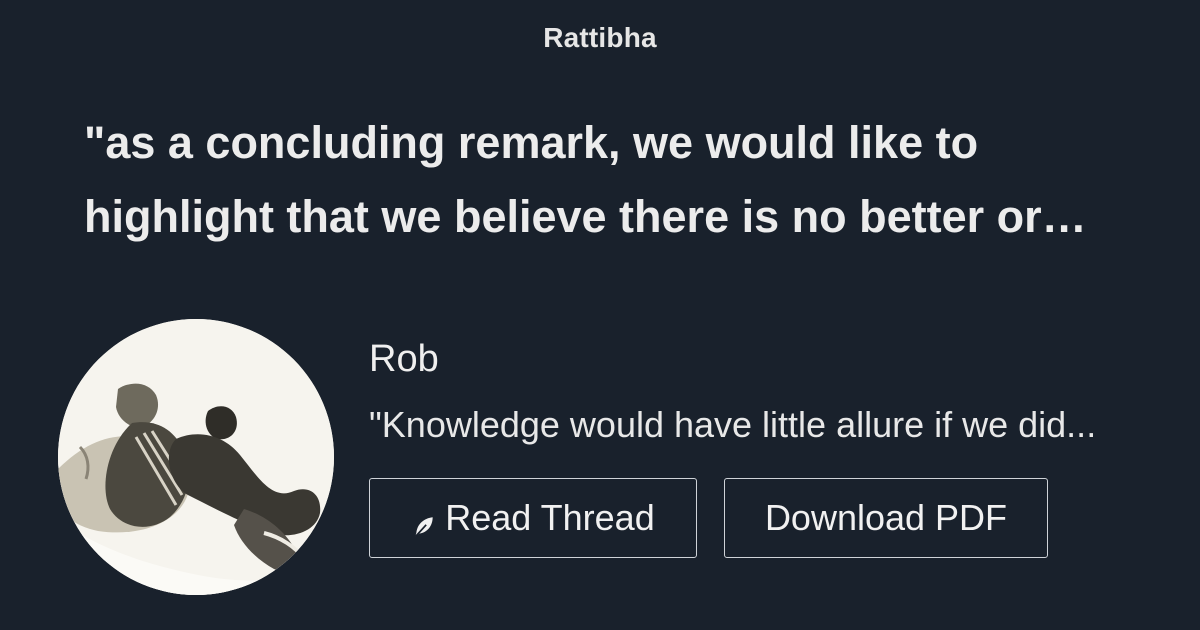  Describe the element at coordinates (600, 37) in the screenshot. I see `brand-name: Rattibha` at that location.